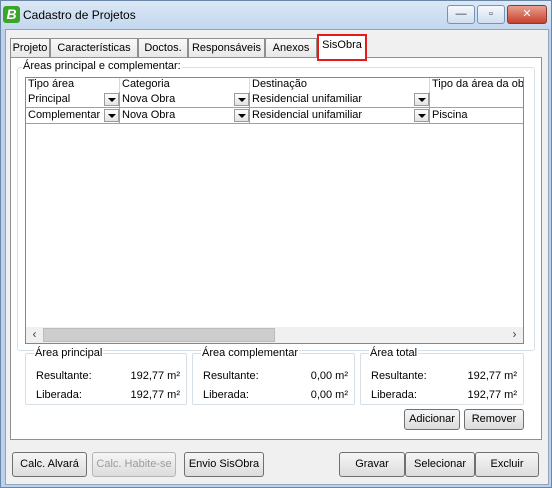 The height and width of the screenshot is (488, 552). What do you see at coordinates (163, 48) in the screenshot?
I see `tab-doctos: Doctos.` at bounding box center [163, 48].